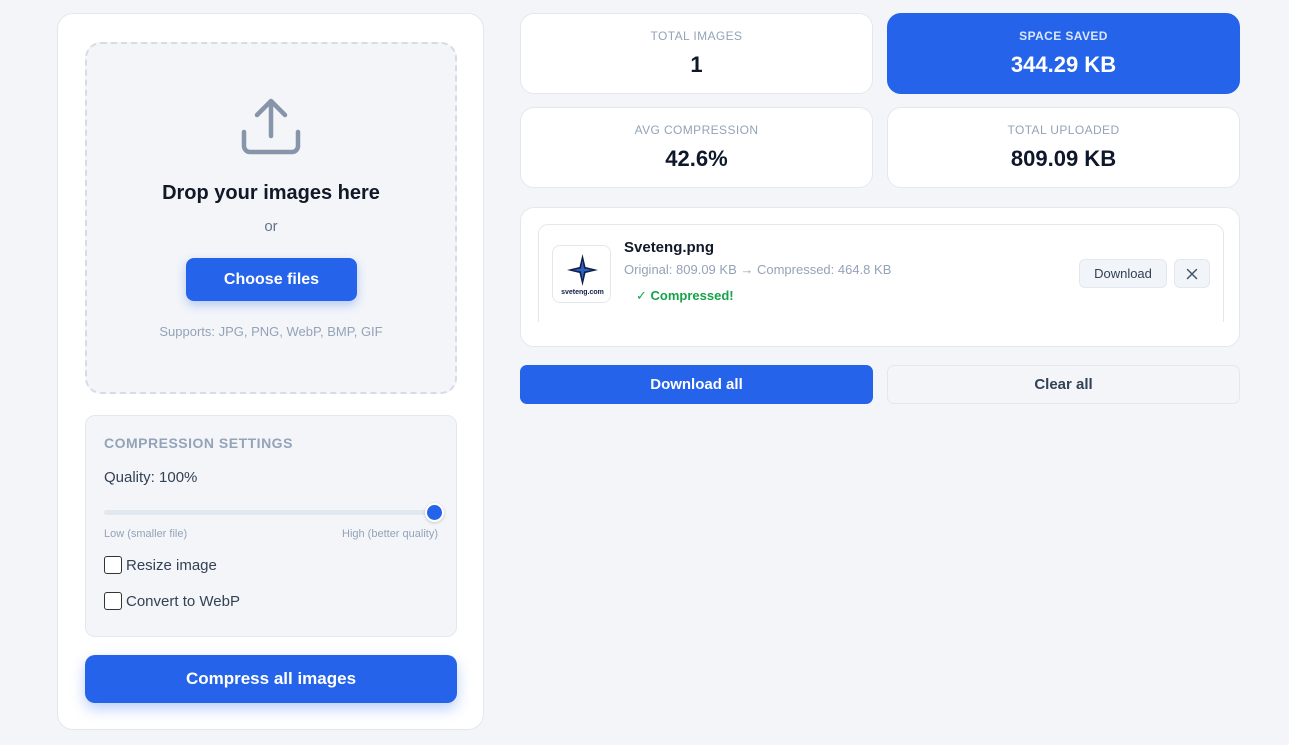 The width and height of the screenshot is (1289, 745). I want to click on file-remove-button, so click(1192, 273).